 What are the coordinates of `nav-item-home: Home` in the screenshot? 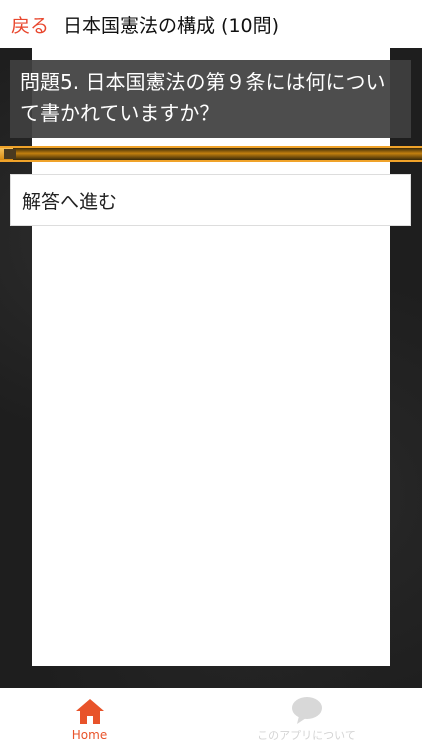 It's located at (97, 719).